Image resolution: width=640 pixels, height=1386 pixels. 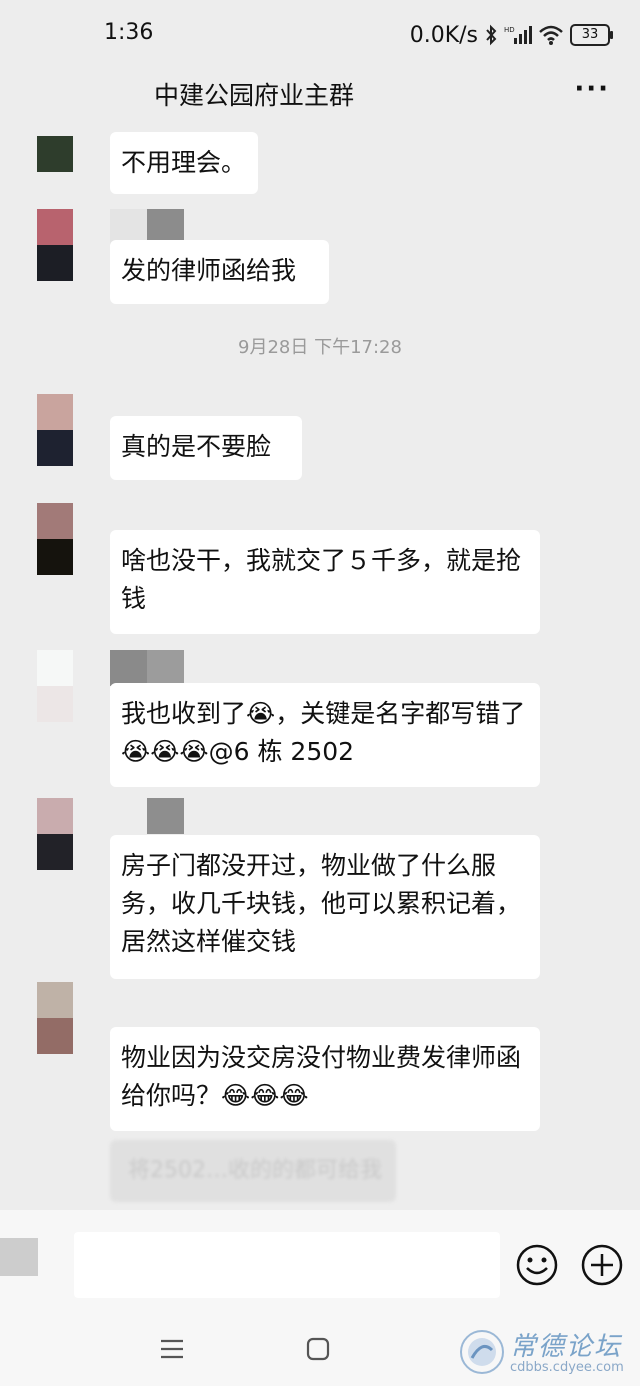 What do you see at coordinates (325, 582) in the screenshot?
I see `message-bubble: 啥也没干，我就交了５千多，就是抢钱` at bounding box center [325, 582].